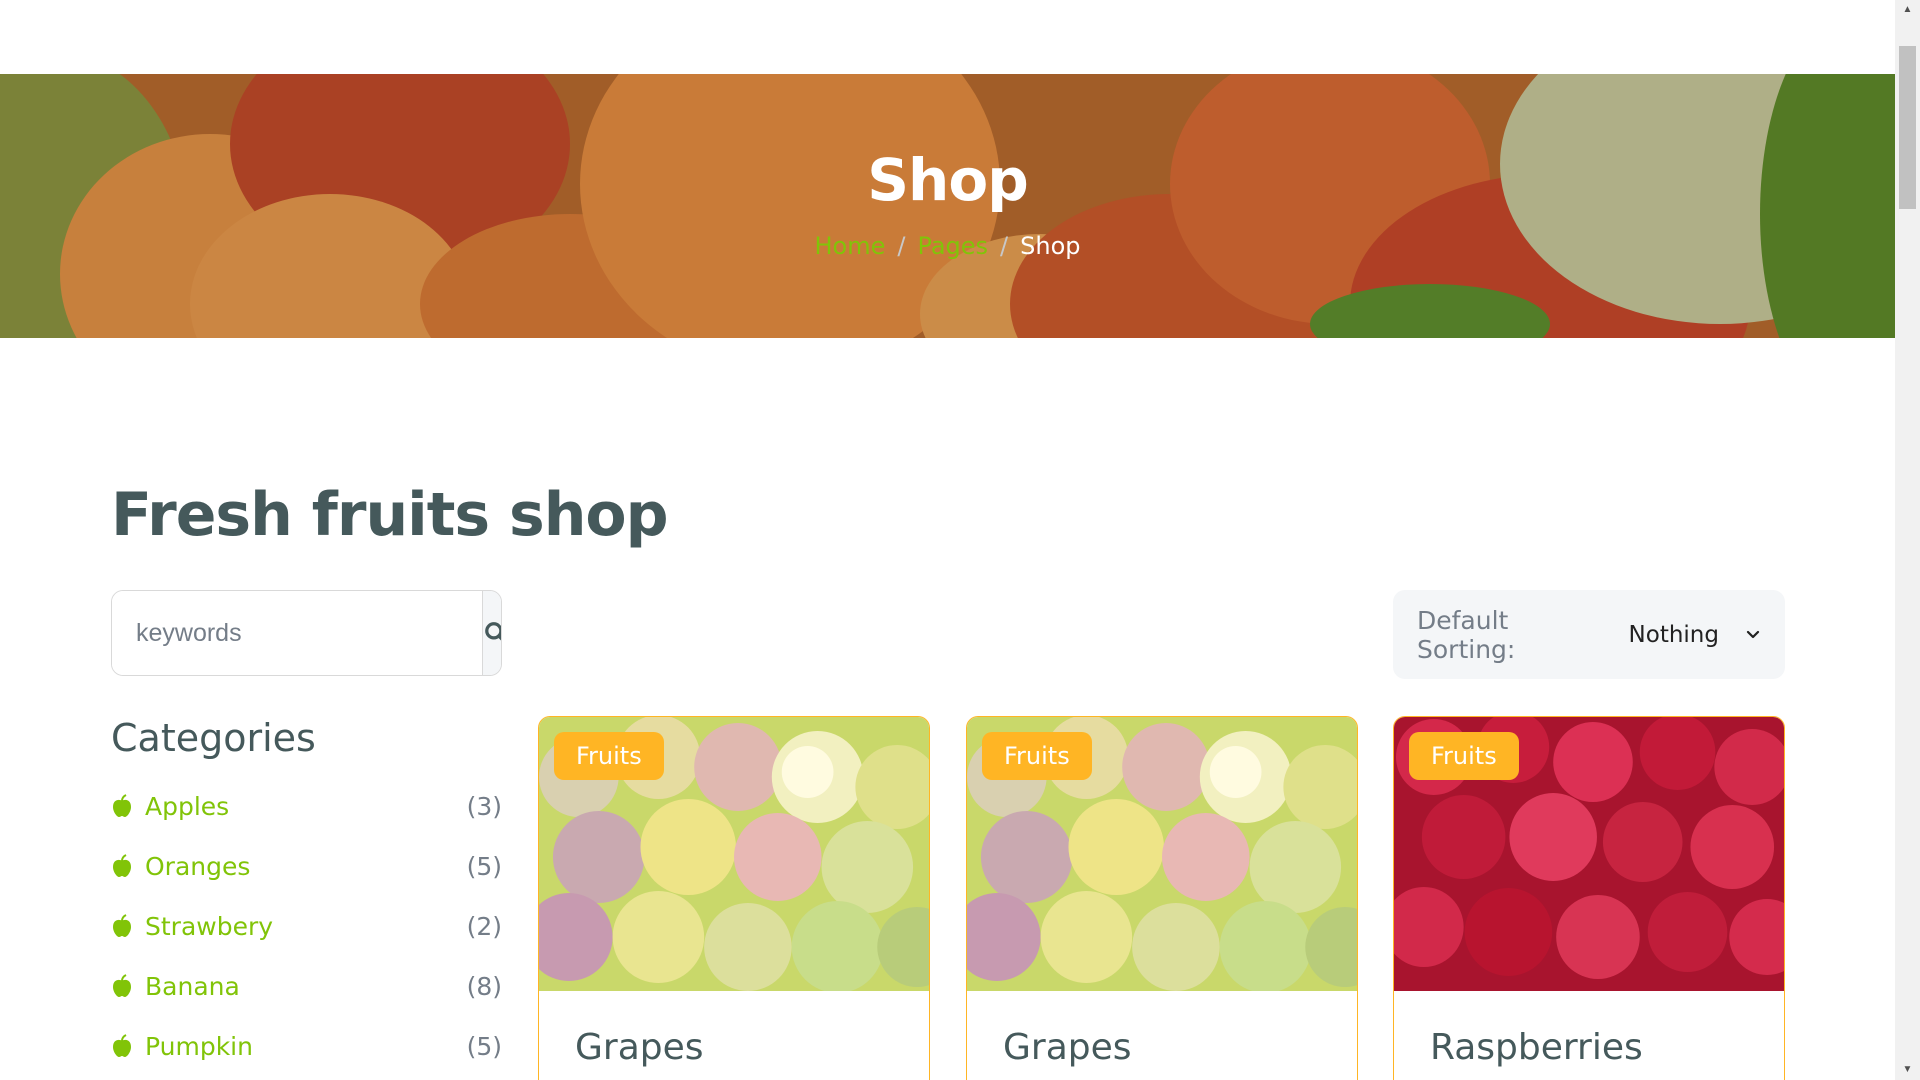 The width and height of the screenshot is (1920, 1080). What do you see at coordinates (1466, 634) in the screenshot?
I see `sorting-label: Default Sorting:` at bounding box center [1466, 634].